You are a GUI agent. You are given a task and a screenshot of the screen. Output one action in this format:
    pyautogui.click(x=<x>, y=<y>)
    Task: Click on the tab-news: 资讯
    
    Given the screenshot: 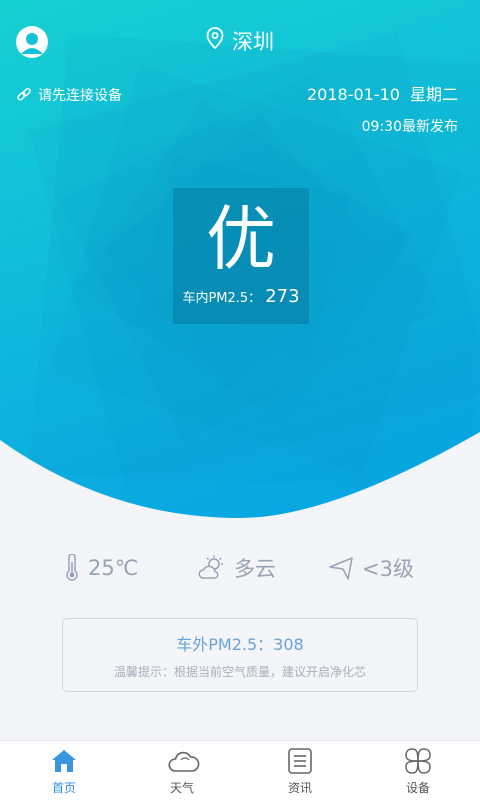 What is the action you would take?
    pyautogui.click(x=300, y=771)
    